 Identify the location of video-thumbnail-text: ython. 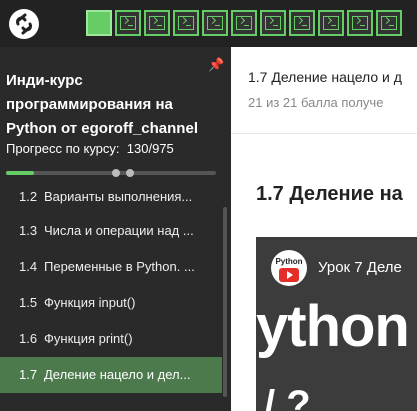
(333, 326).